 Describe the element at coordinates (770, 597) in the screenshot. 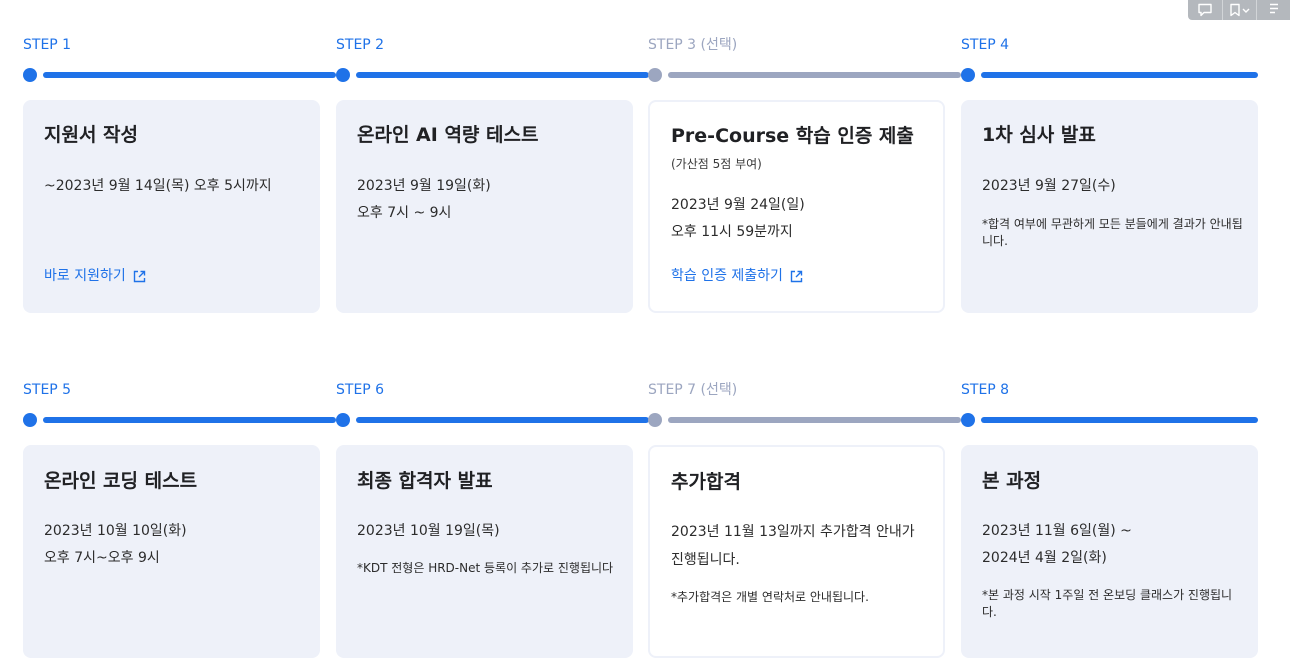

I see `card-note: *추가합격은 개별 연락처로 안내됩니다.` at that location.